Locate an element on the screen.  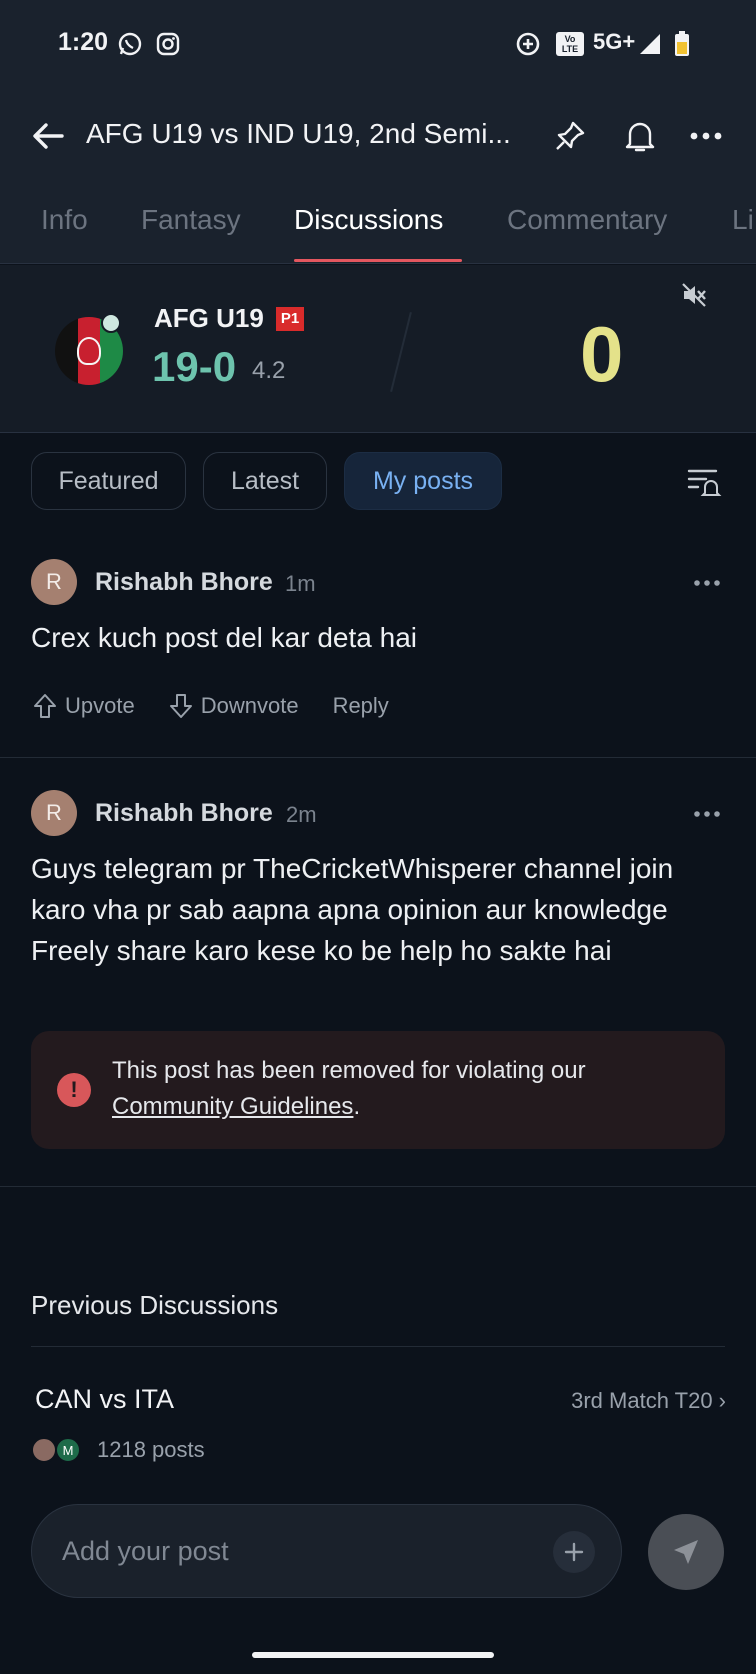
community-guidelines-link: Community Guidelines is located at coordinates (232, 1106).